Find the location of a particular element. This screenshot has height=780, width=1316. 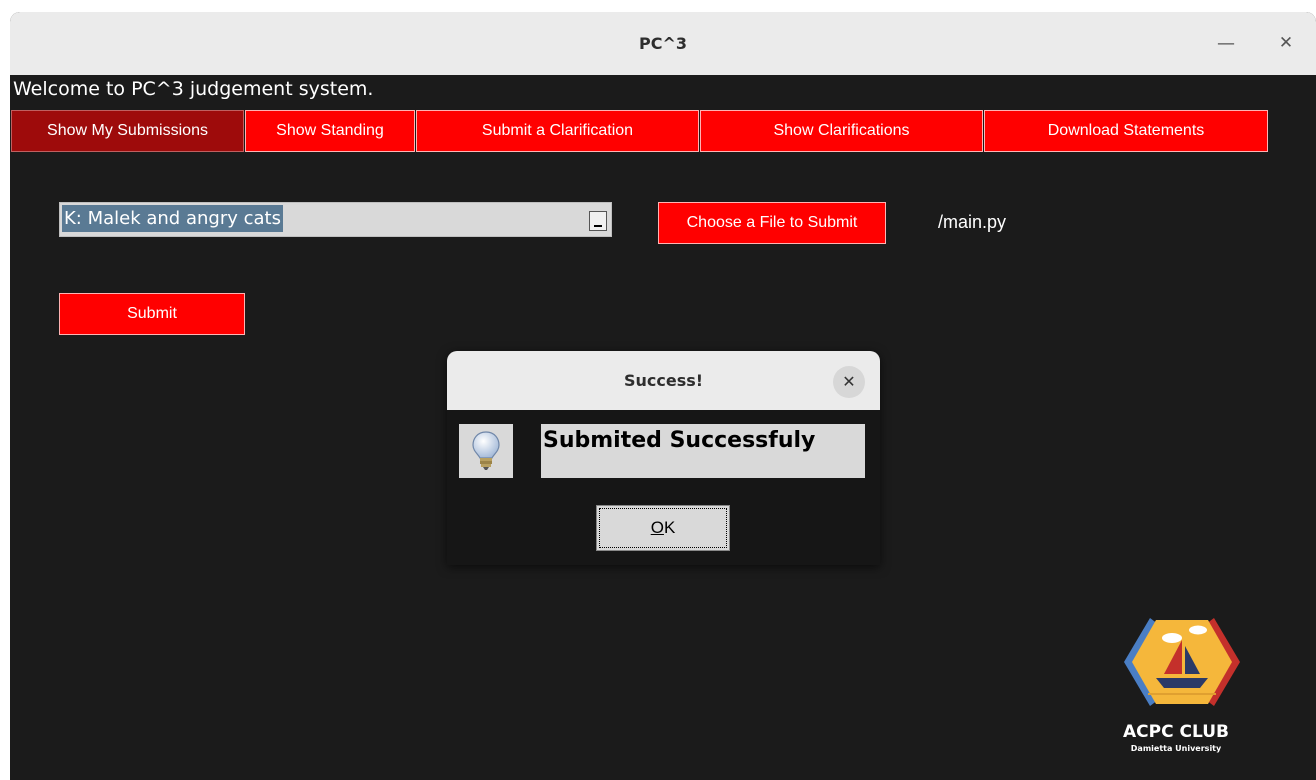

problem-select-value: K: Malek and angry cats is located at coordinates (172, 218).